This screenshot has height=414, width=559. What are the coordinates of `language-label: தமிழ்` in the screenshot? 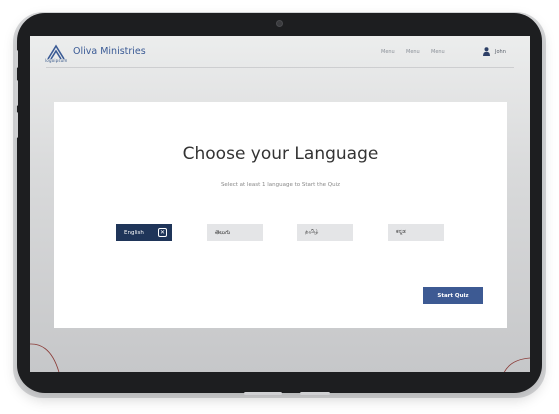 It's located at (312, 232).